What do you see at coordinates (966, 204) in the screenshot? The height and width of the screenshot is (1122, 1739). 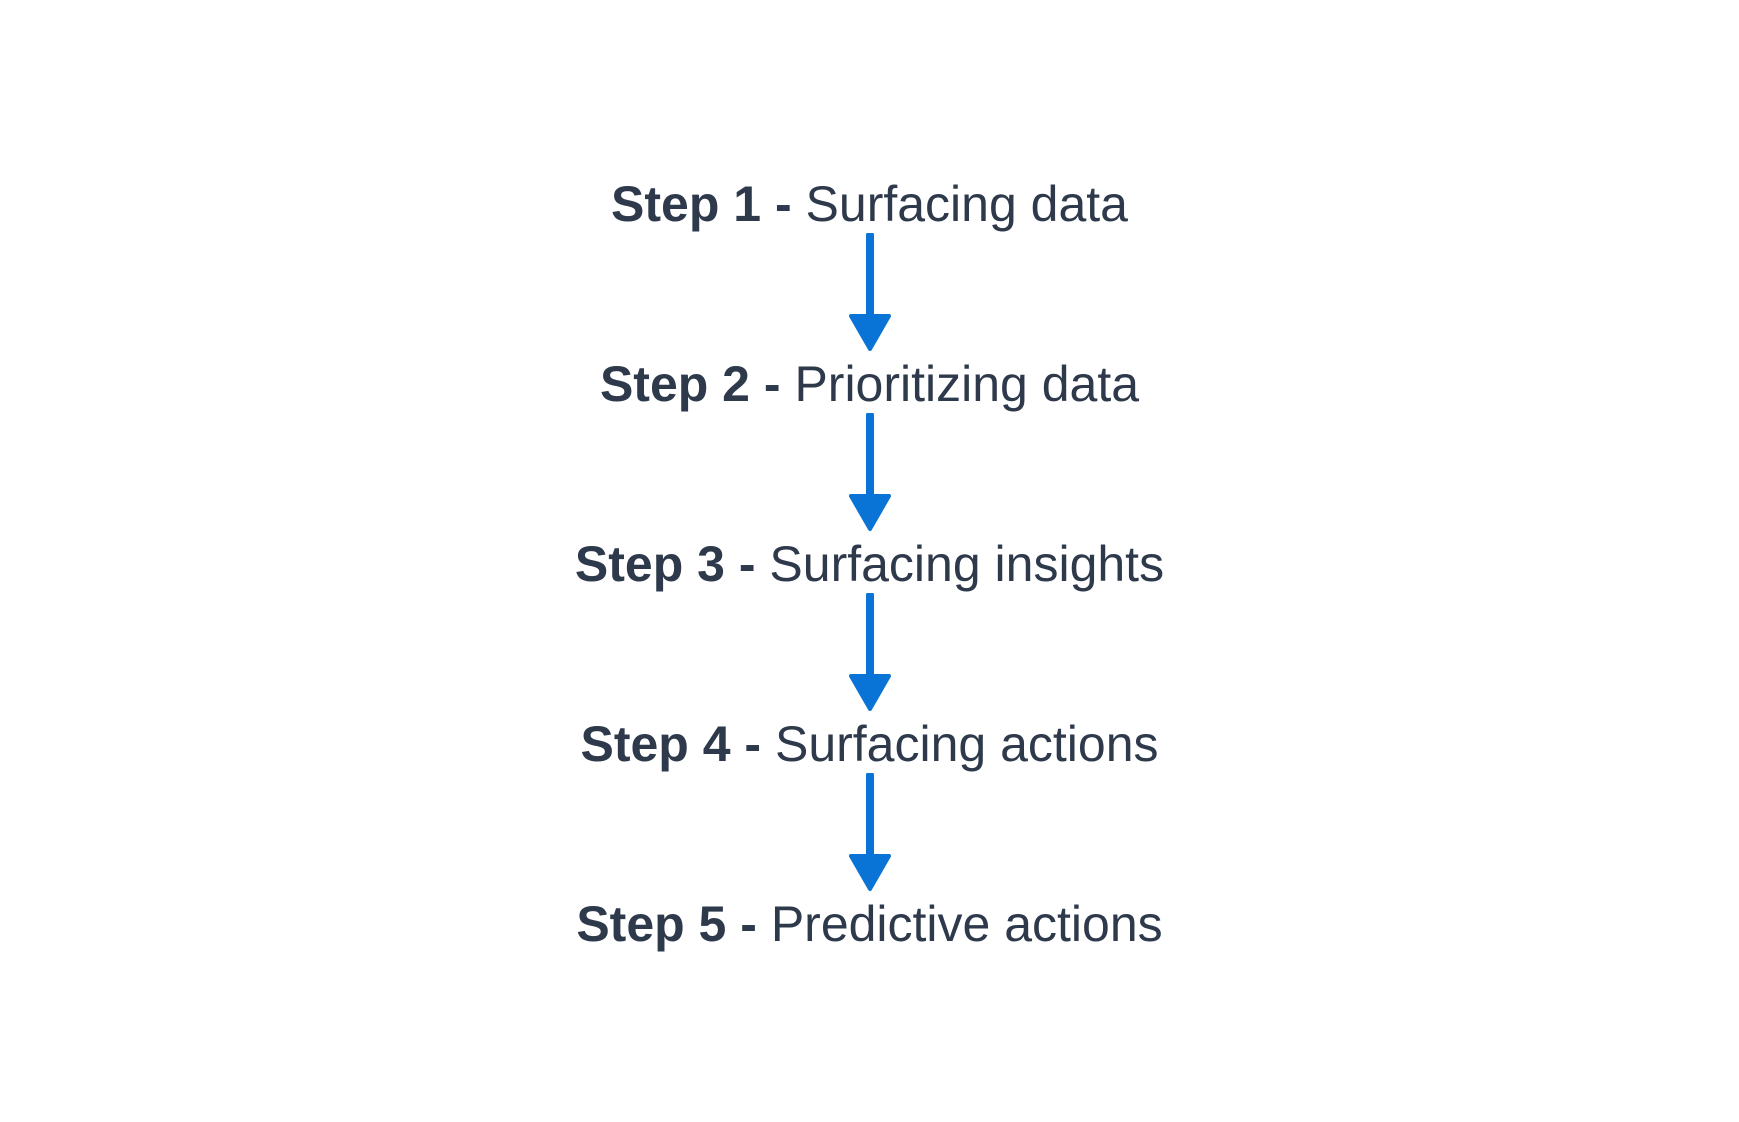 I see `step-1-label: Surfacing data` at bounding box center [966, 204].